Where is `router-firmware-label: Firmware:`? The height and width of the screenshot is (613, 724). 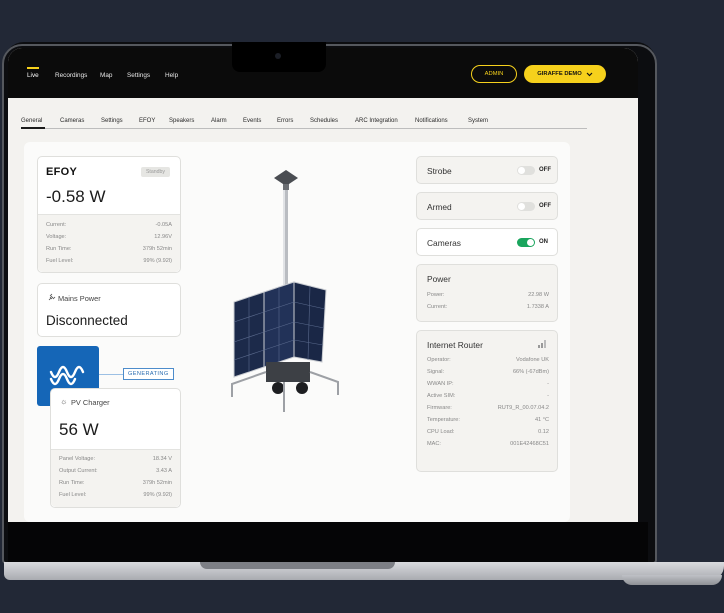 router-firmware-label: Firmware: is located at coordinates (439, 408).